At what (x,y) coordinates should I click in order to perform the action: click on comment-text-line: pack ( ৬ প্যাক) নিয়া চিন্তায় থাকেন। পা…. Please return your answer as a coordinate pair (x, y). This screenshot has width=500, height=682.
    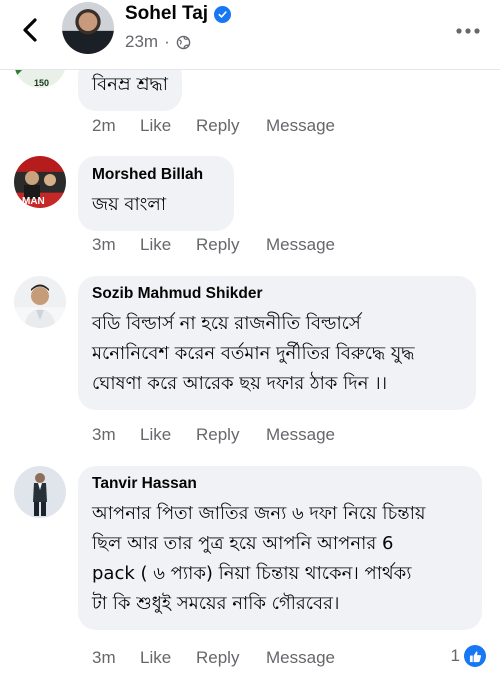
    Looking at the image, I should click on (252, 573).